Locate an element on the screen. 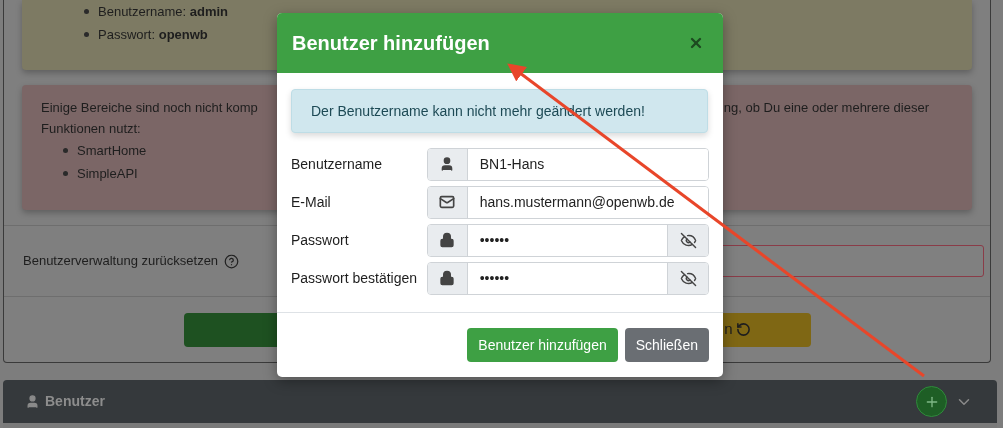  credential-text: Passwort: openwb is located at coordinates (153, 34).